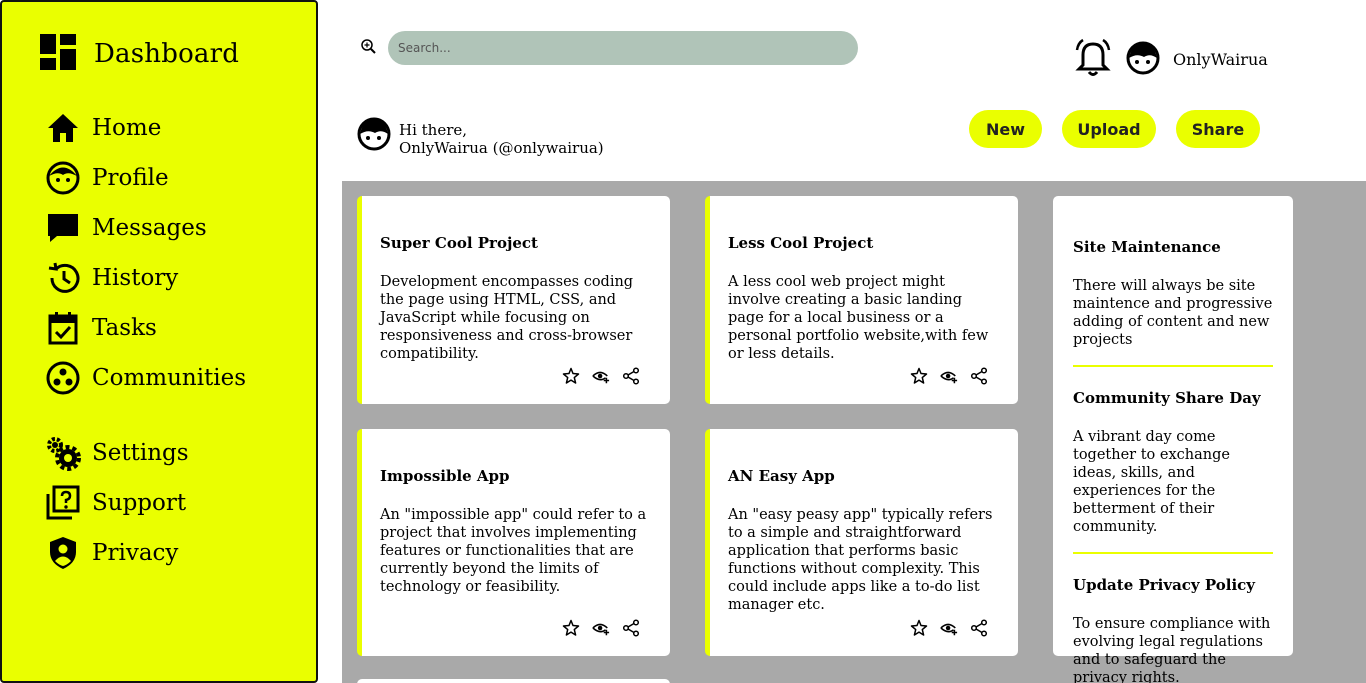  Describe the element at coordinates (135, 553) in the screenshot. I see `sidebar-item-label: Privacy` at that location.